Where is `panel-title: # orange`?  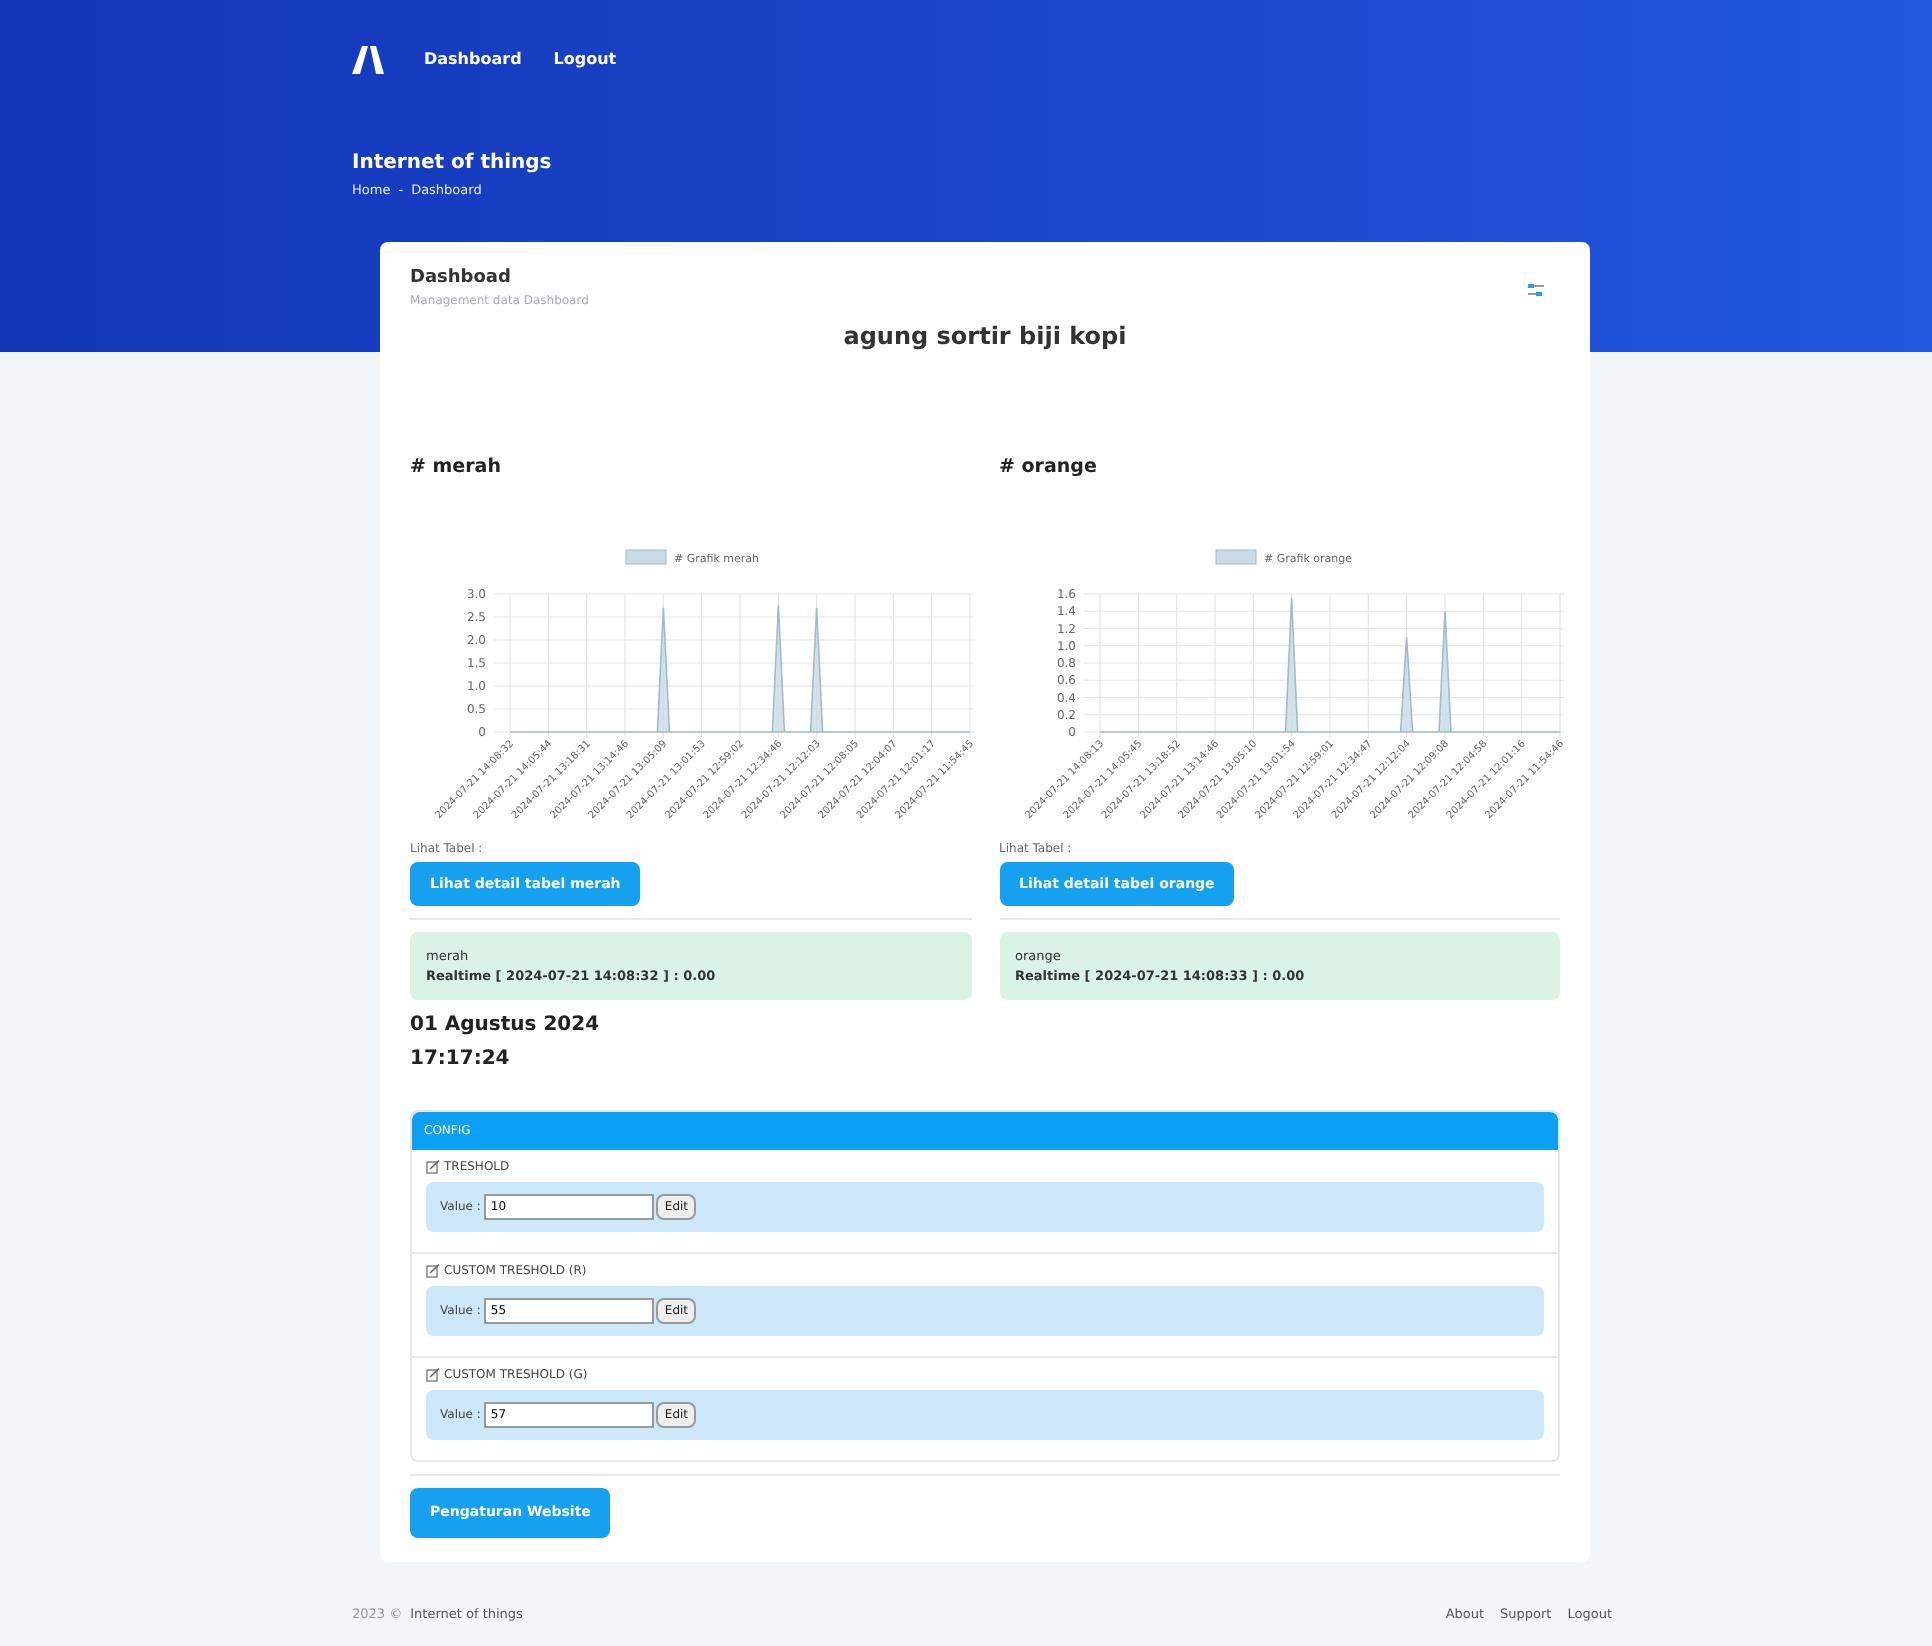
panel-title: # orange is located at coordinates (1049, 468).